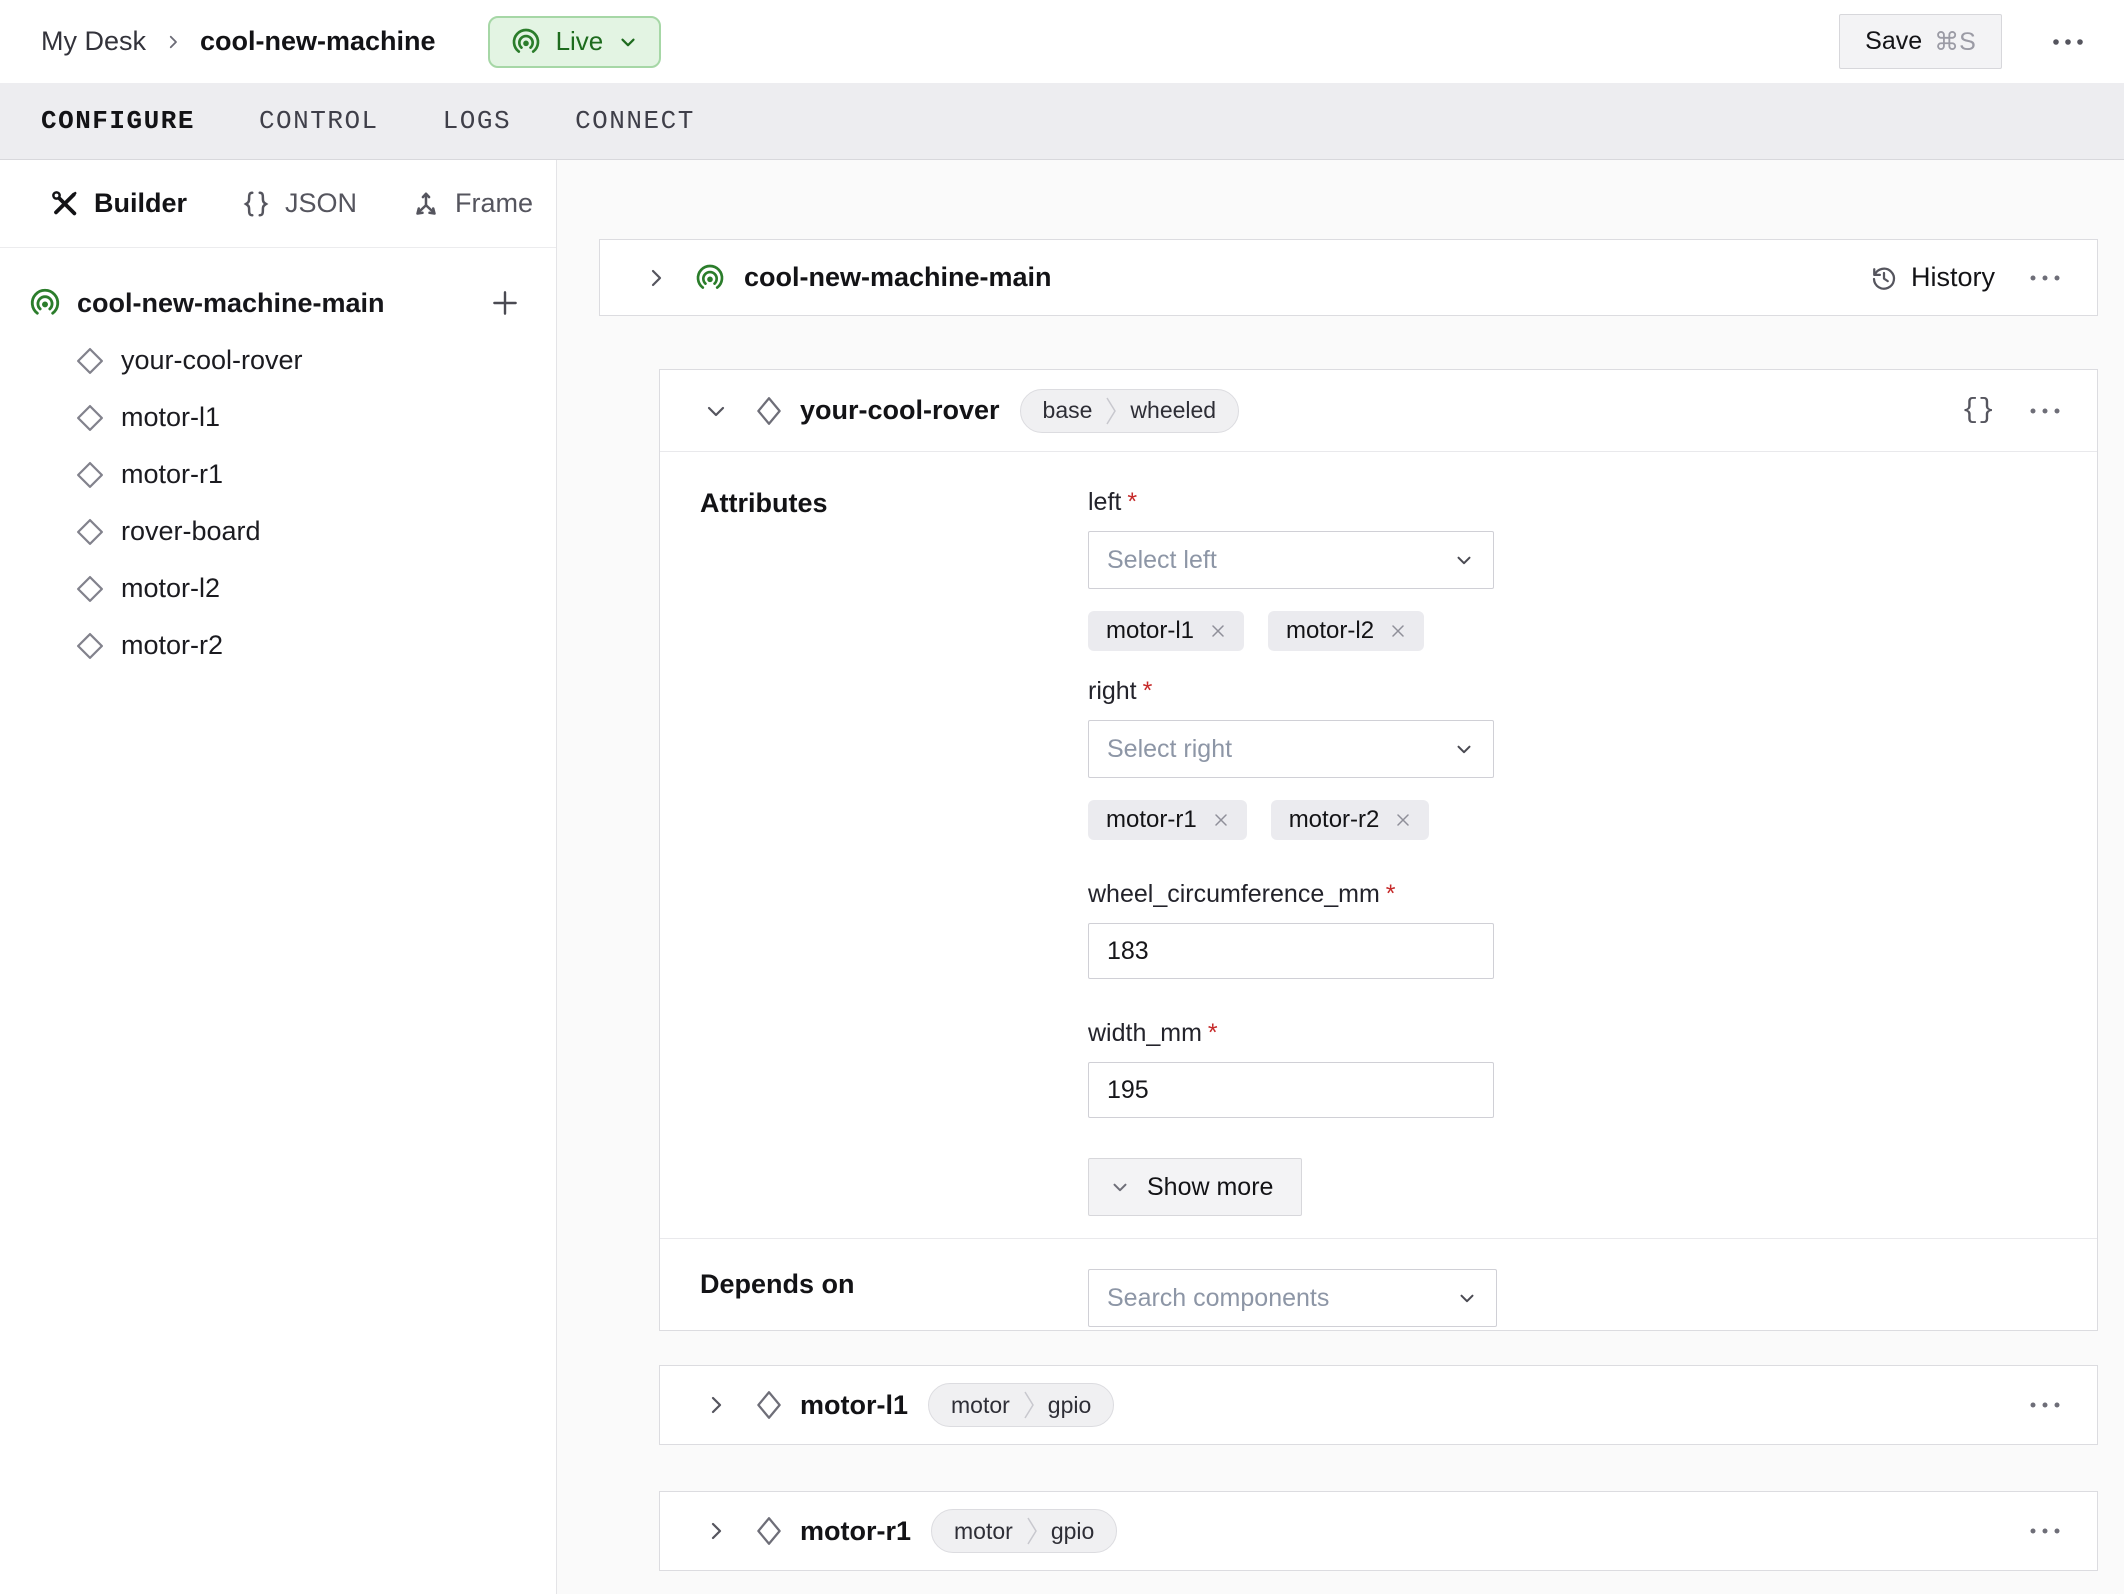 The height and width of the screenshot is (1594, 2124). Describe the element at coordinates (477, 121) in the screenshot. I see `tab-logs: LOGS` at that location.